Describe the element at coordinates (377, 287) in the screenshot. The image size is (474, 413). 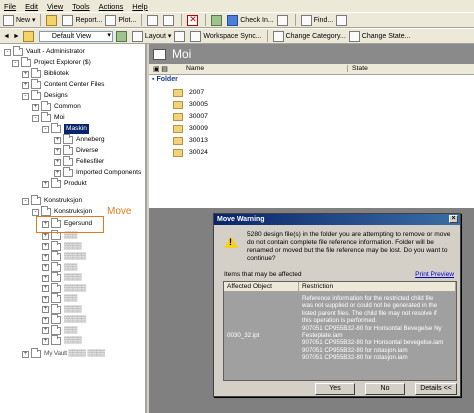
I see `column-restriction: Restriction` at that location.